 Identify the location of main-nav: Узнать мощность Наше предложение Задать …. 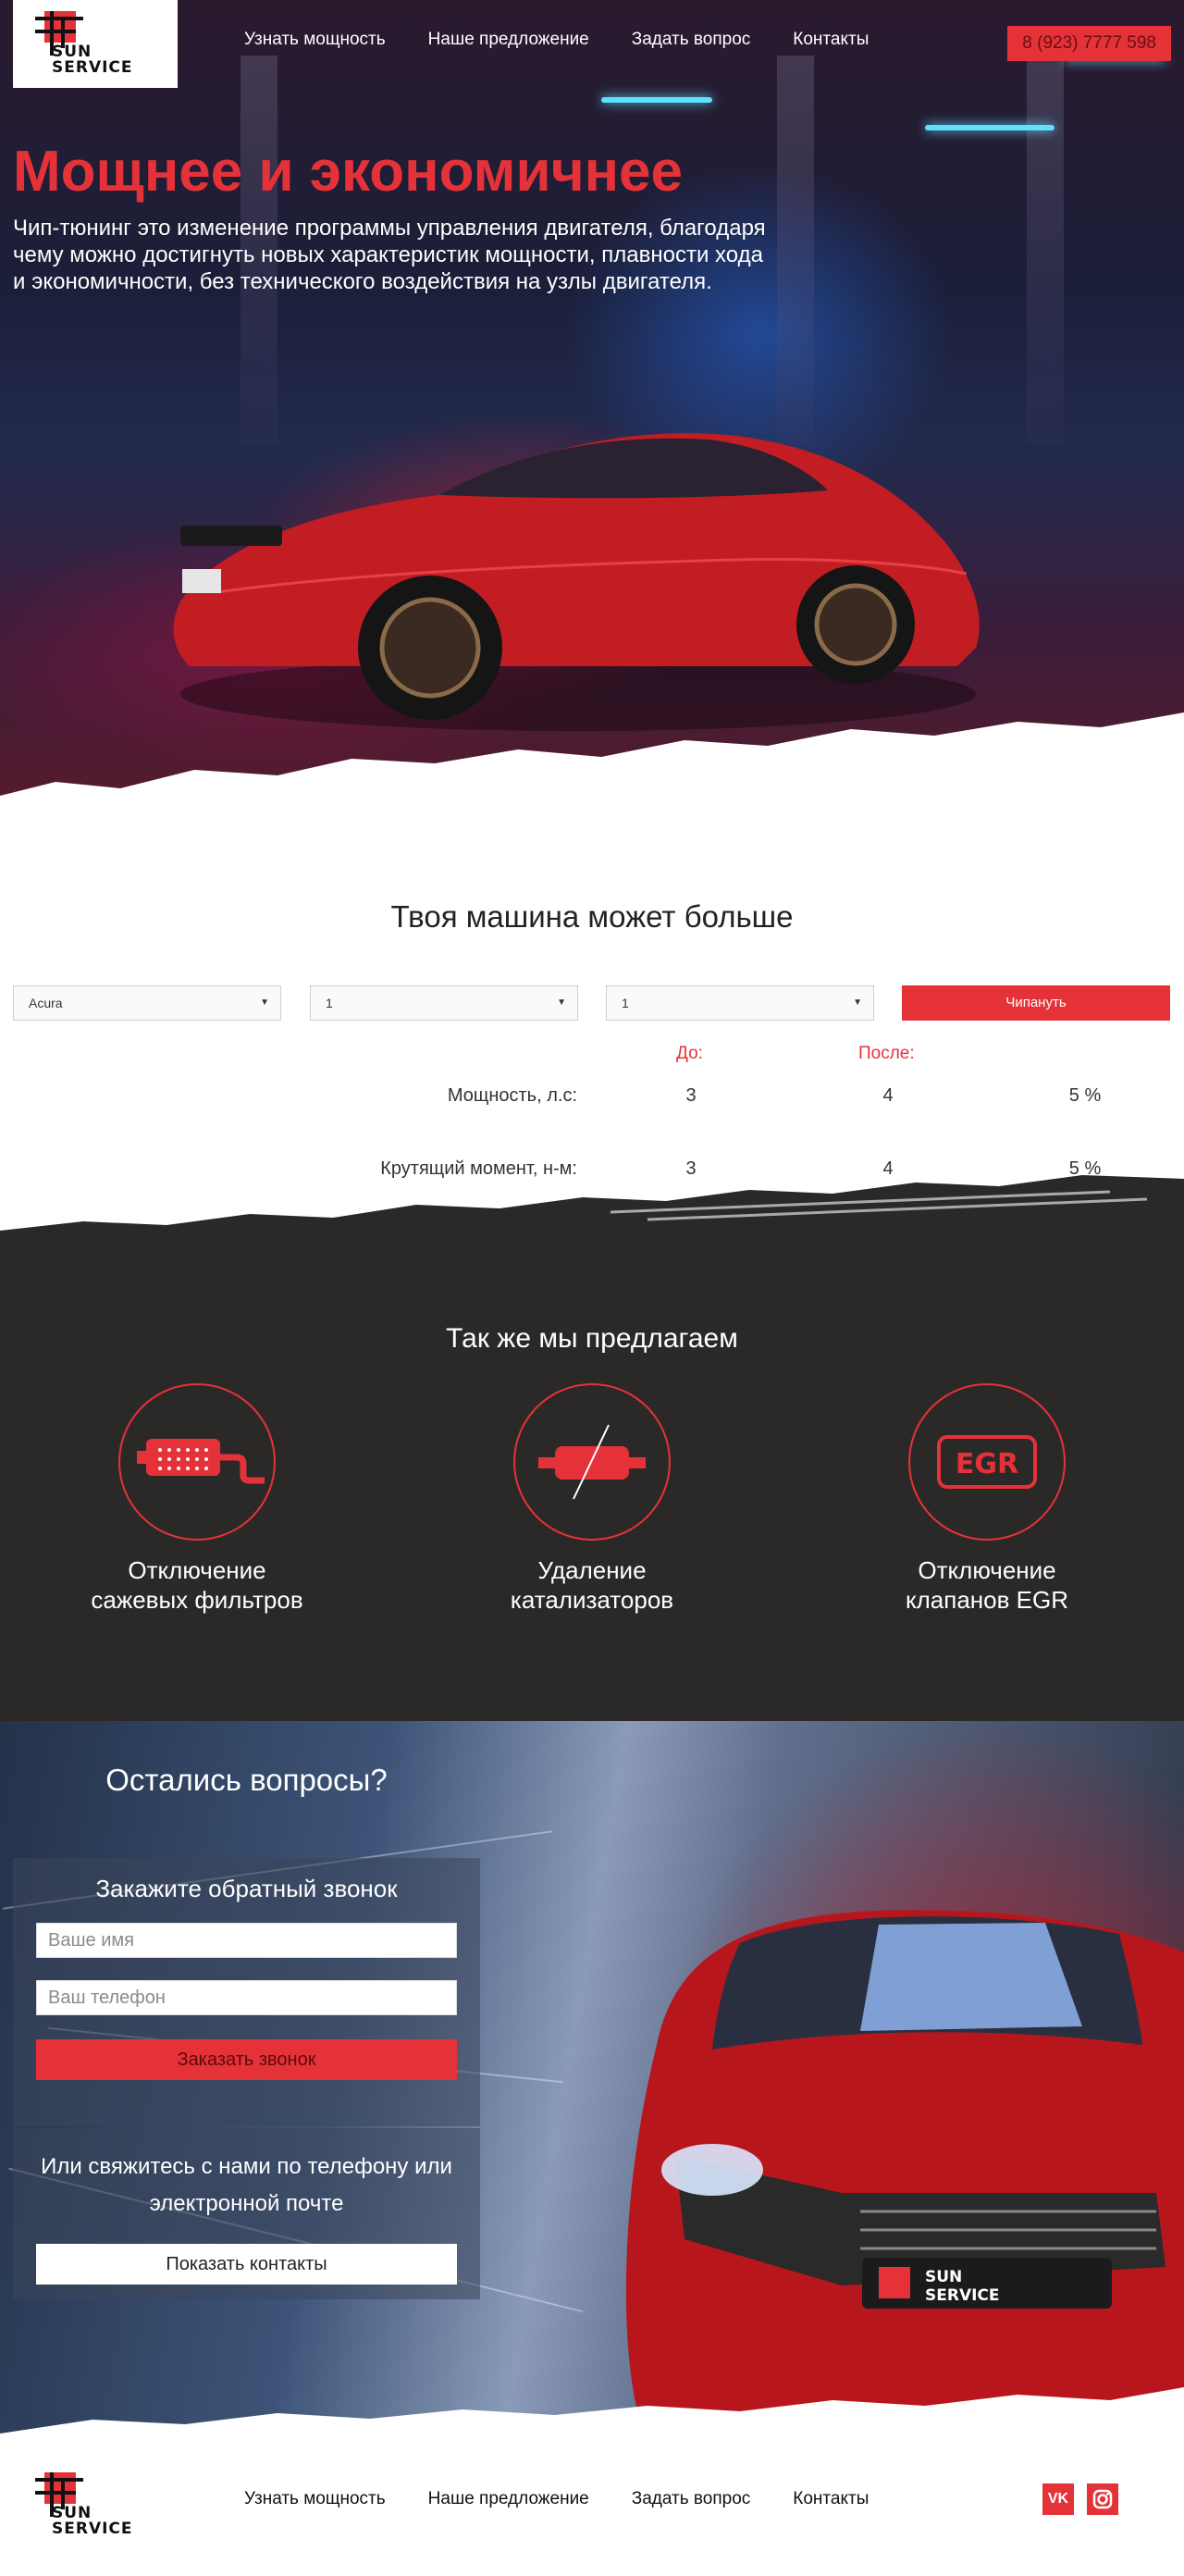
(557, 40).